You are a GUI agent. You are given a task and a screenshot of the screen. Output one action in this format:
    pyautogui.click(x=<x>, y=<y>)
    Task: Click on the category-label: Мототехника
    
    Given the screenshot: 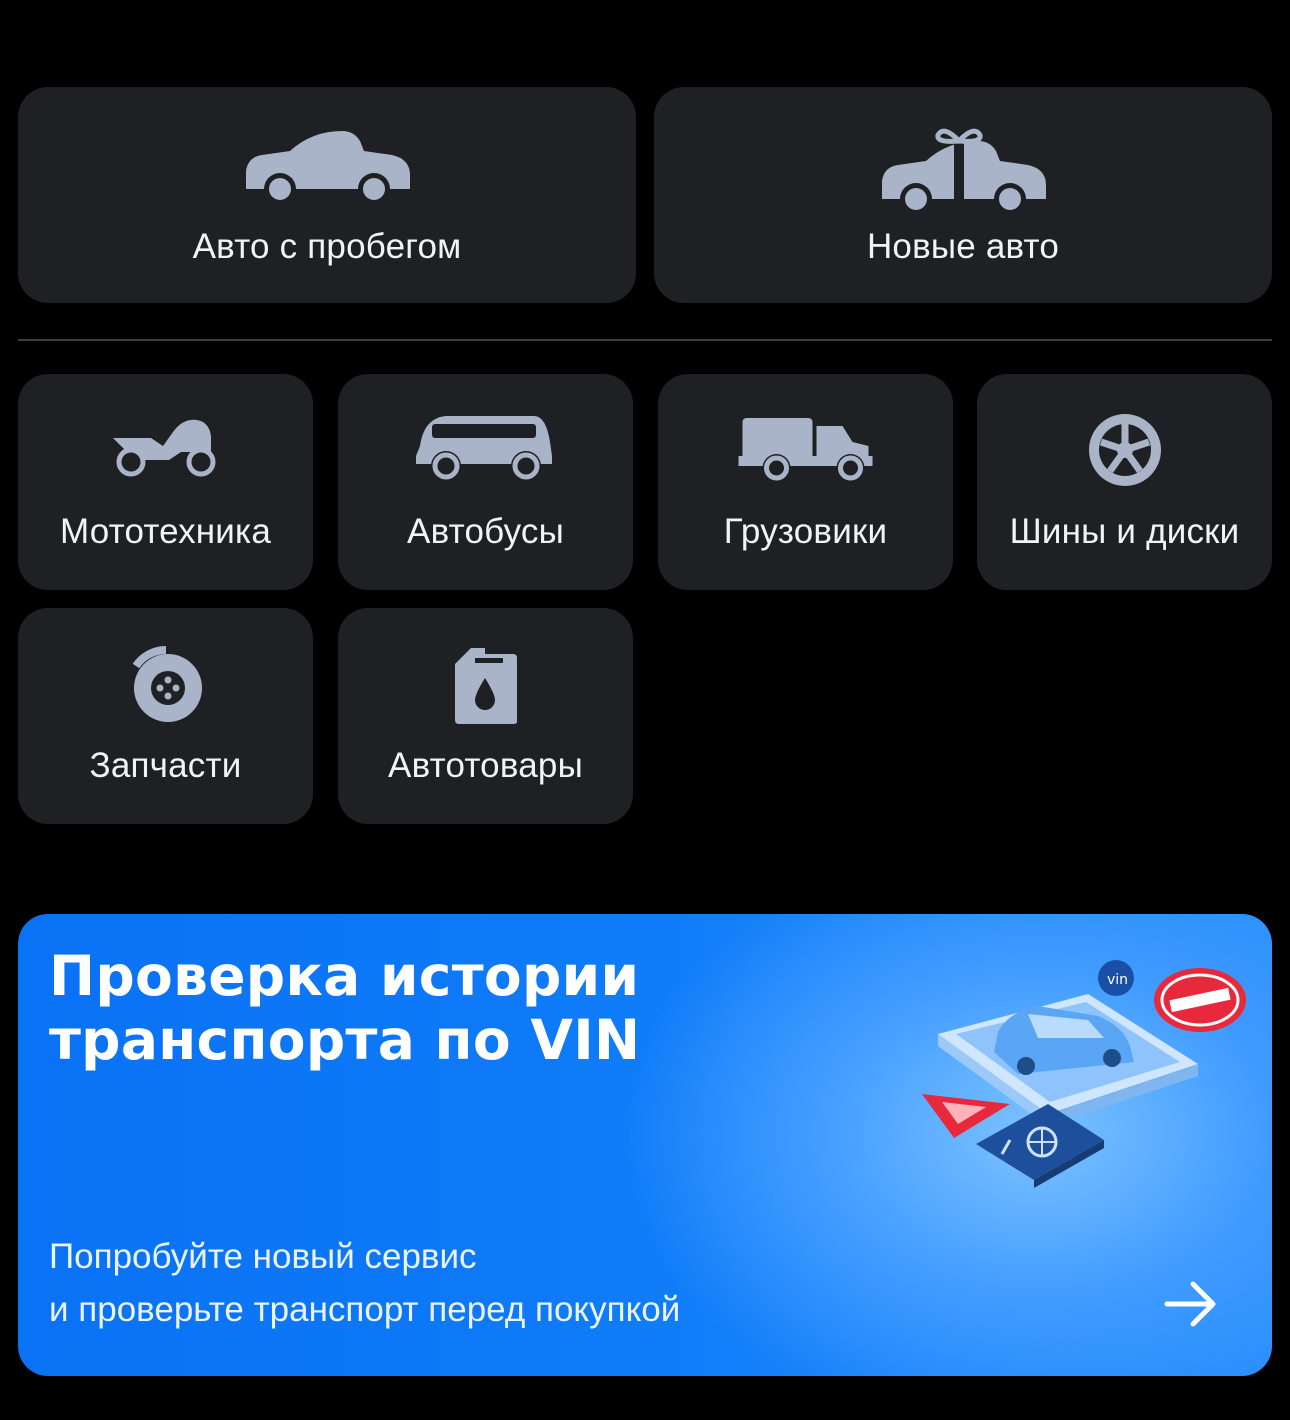 What is the action you would take?
    pyautogui.click(x=165, y=531)
    